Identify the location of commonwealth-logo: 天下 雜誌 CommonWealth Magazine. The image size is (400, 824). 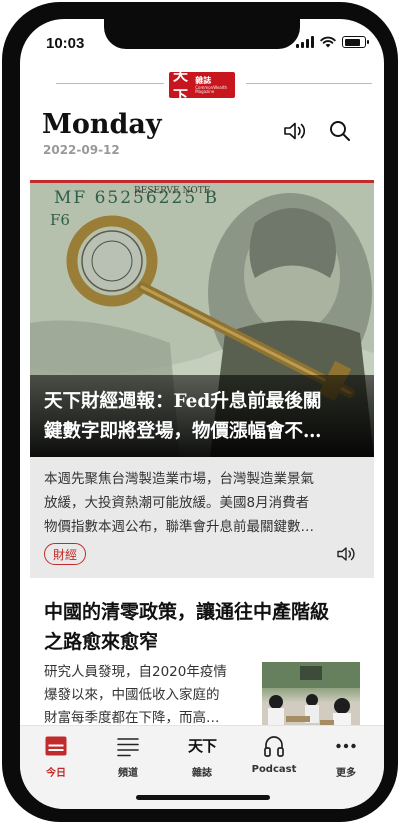
(202, 85).